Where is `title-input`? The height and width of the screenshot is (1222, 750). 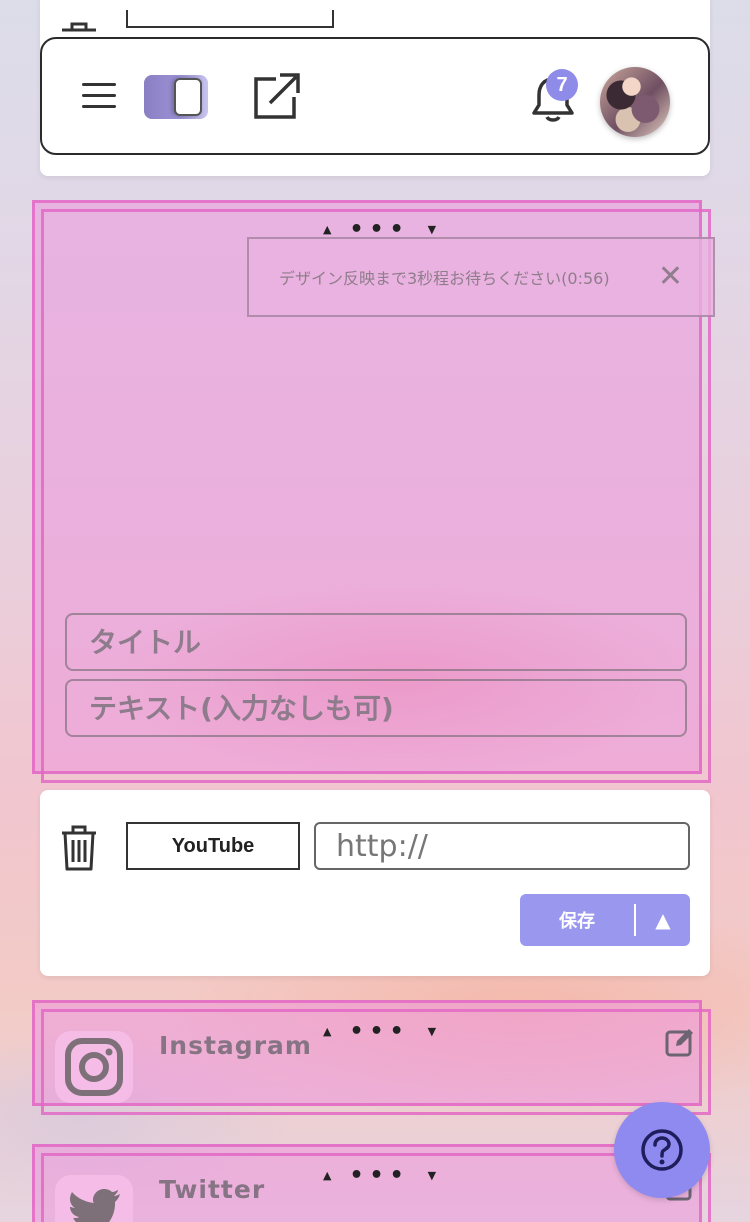
title-input is located at coordinates (376, 642).